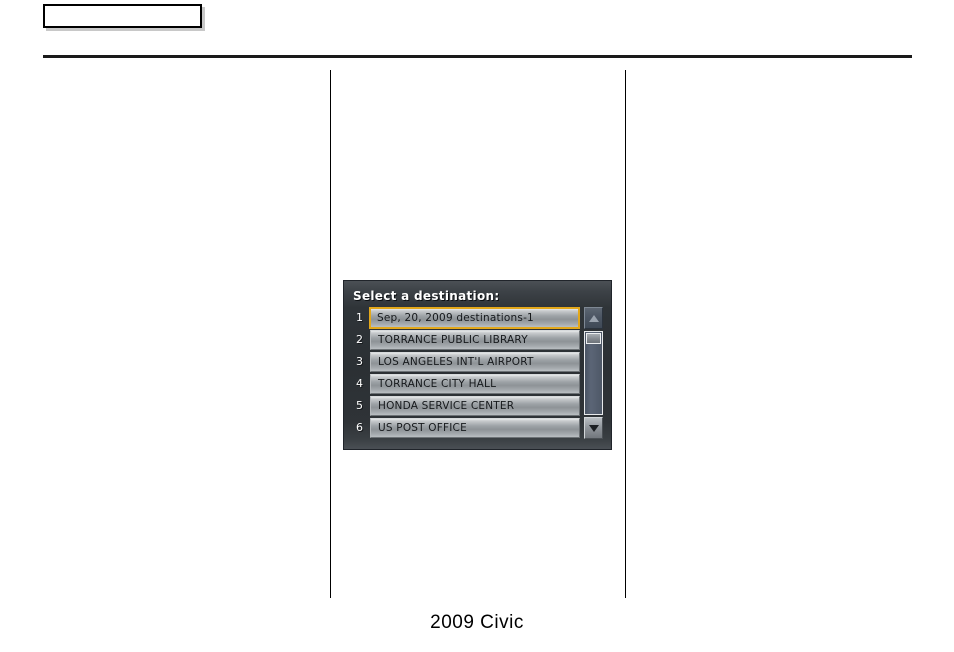 This screenshot has width=954, height=652. I want to click on destination-button: US POST OFFICE, so click(475, 427).